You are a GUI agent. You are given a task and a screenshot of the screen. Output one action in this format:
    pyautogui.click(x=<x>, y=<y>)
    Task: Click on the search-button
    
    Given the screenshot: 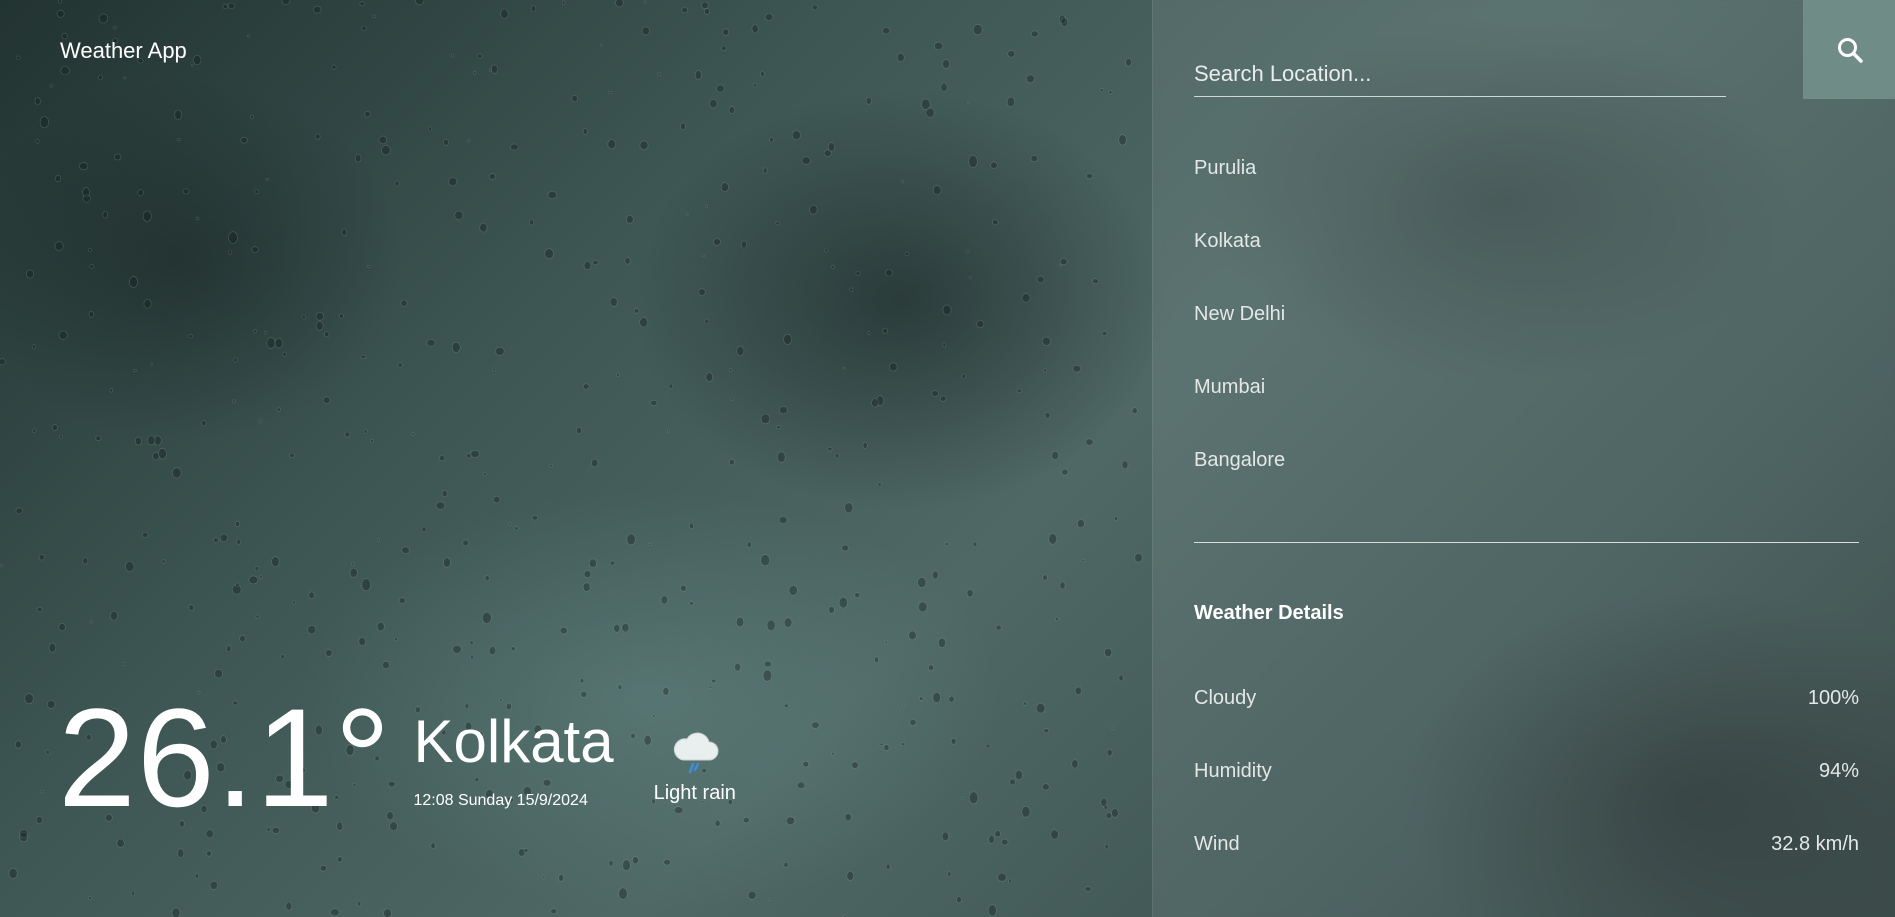 What is the action you would take?
    pyautogui.click(x=1849, y=49)
    